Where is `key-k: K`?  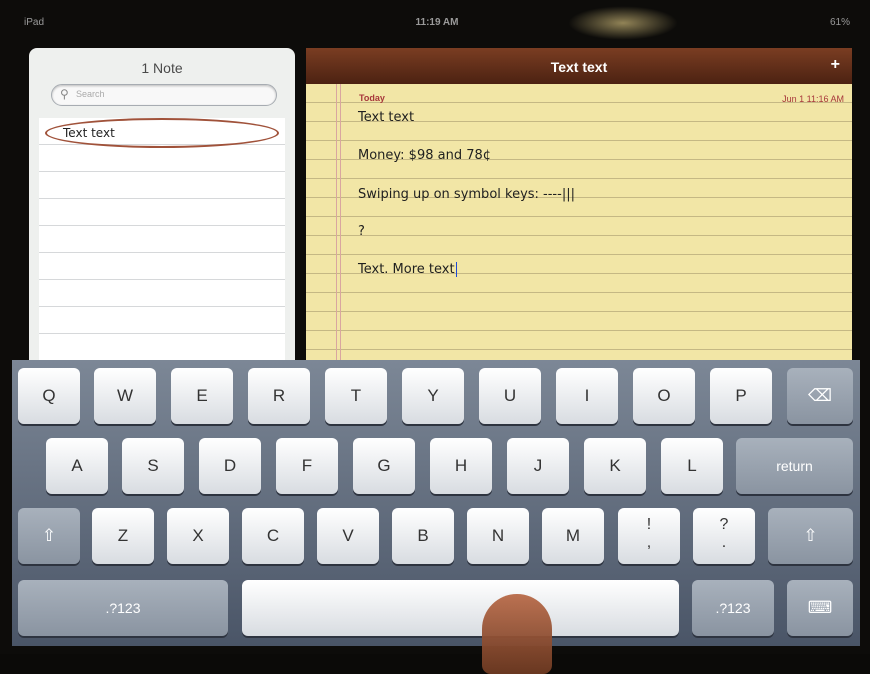
key-k: K is located at coordinates (615, 466).